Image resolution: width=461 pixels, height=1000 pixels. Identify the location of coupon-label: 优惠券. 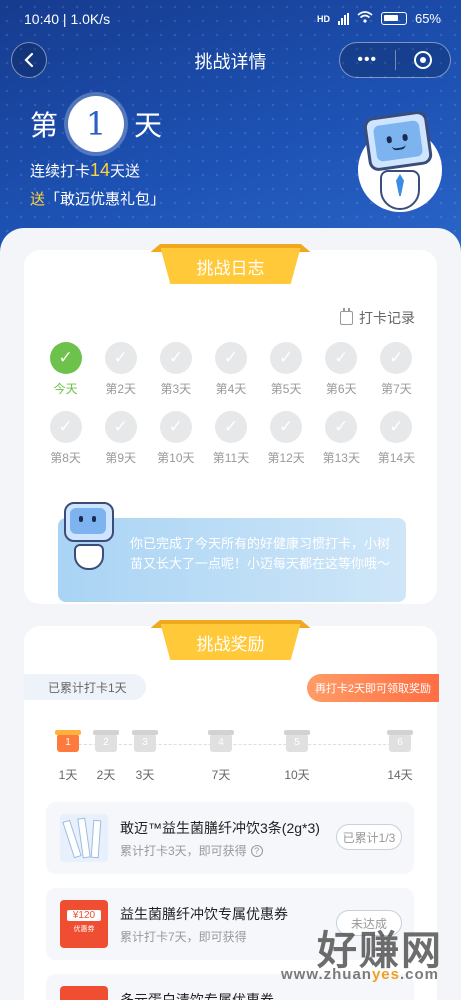
(84, 929).